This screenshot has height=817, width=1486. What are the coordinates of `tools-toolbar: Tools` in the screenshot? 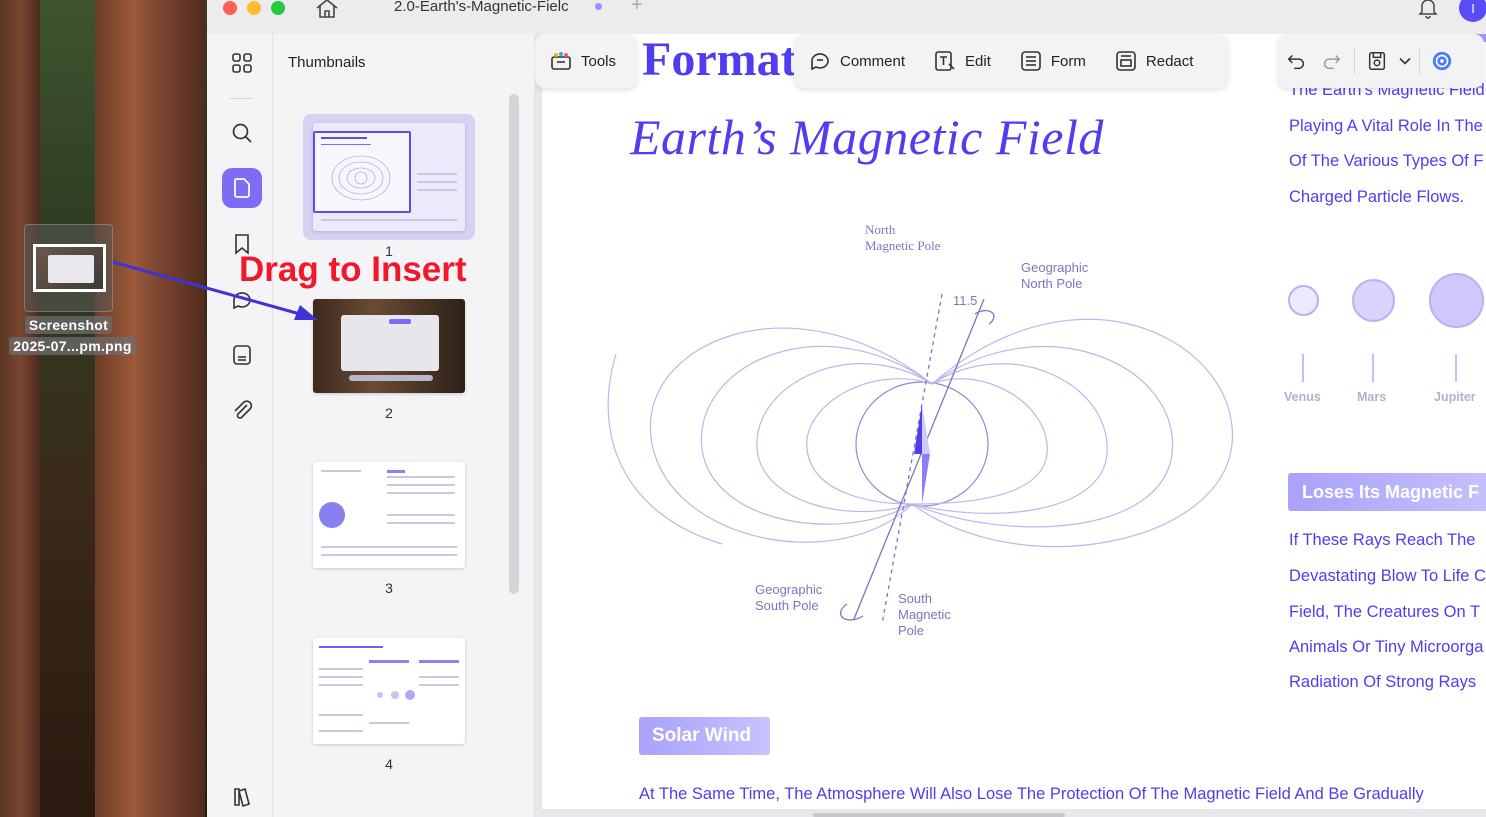 It's located at (586, 61).